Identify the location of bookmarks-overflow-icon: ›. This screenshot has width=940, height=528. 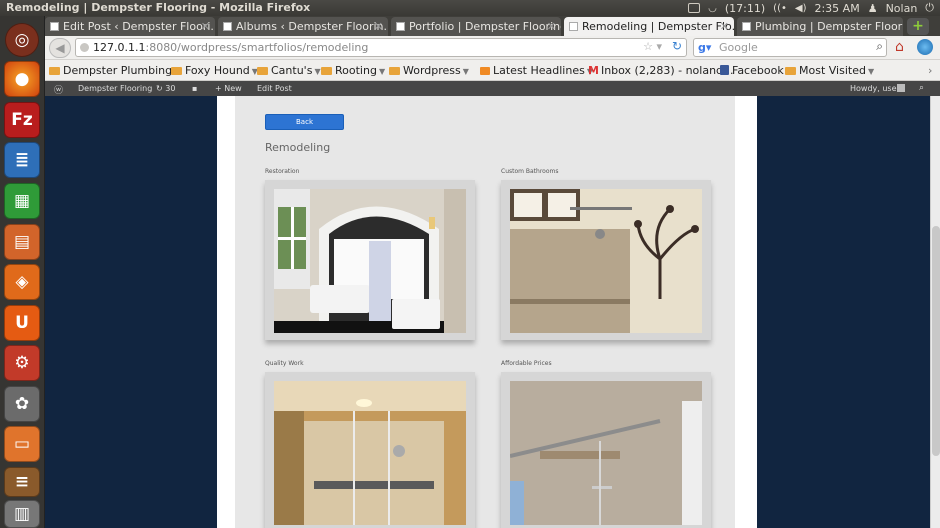
(930, 70).